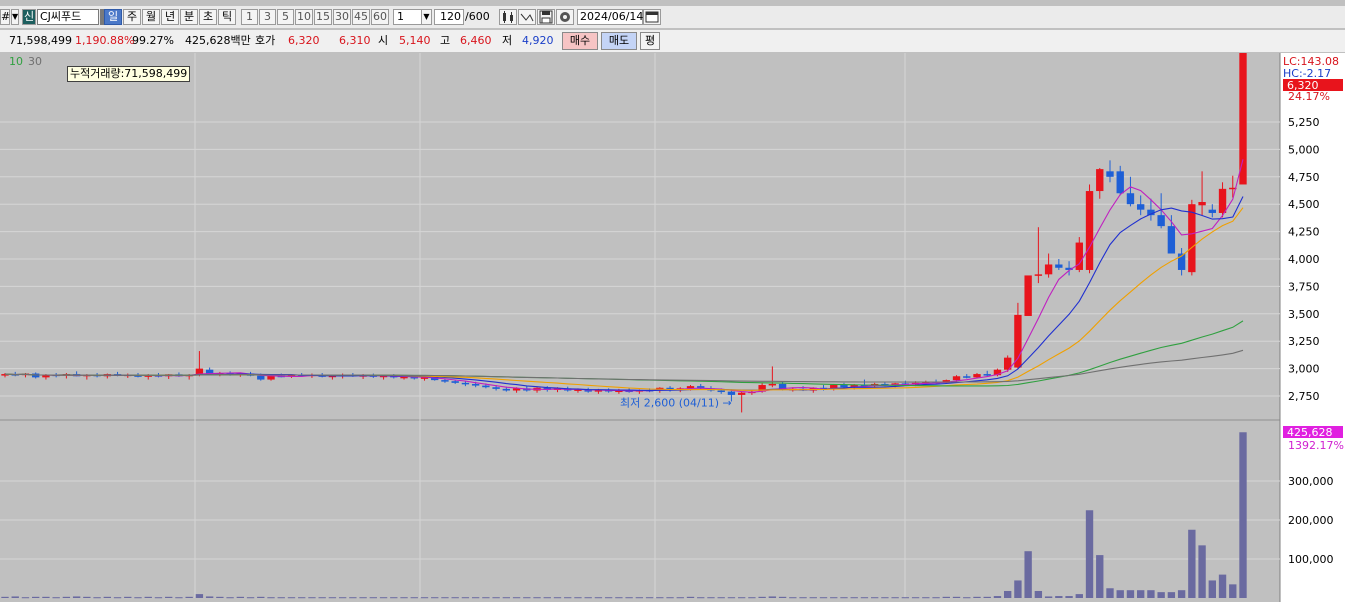 This screenshot has width=1345, height=602. I want to click on period-button-6: 틱, so click(227, 17).